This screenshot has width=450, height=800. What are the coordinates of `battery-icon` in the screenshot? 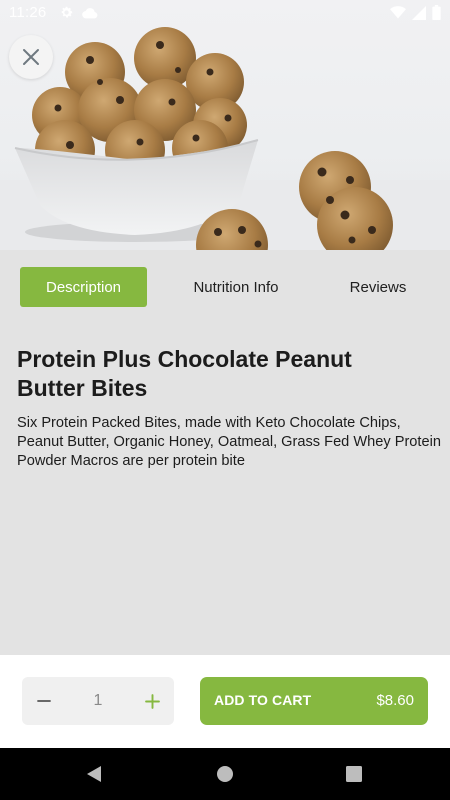 It's located at (436, 12).